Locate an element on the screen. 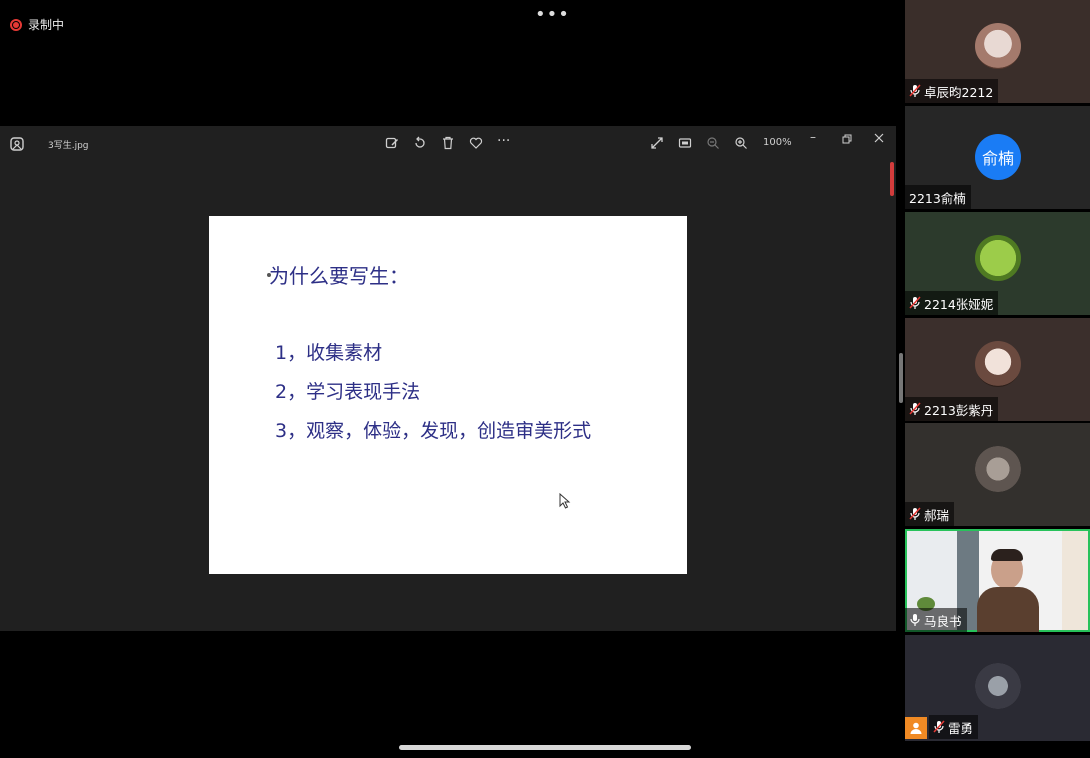 Image resolution: width=1090 pixels, height=758 pixels. file-name: 3写生.jpg is located at coordinates (68, 146).